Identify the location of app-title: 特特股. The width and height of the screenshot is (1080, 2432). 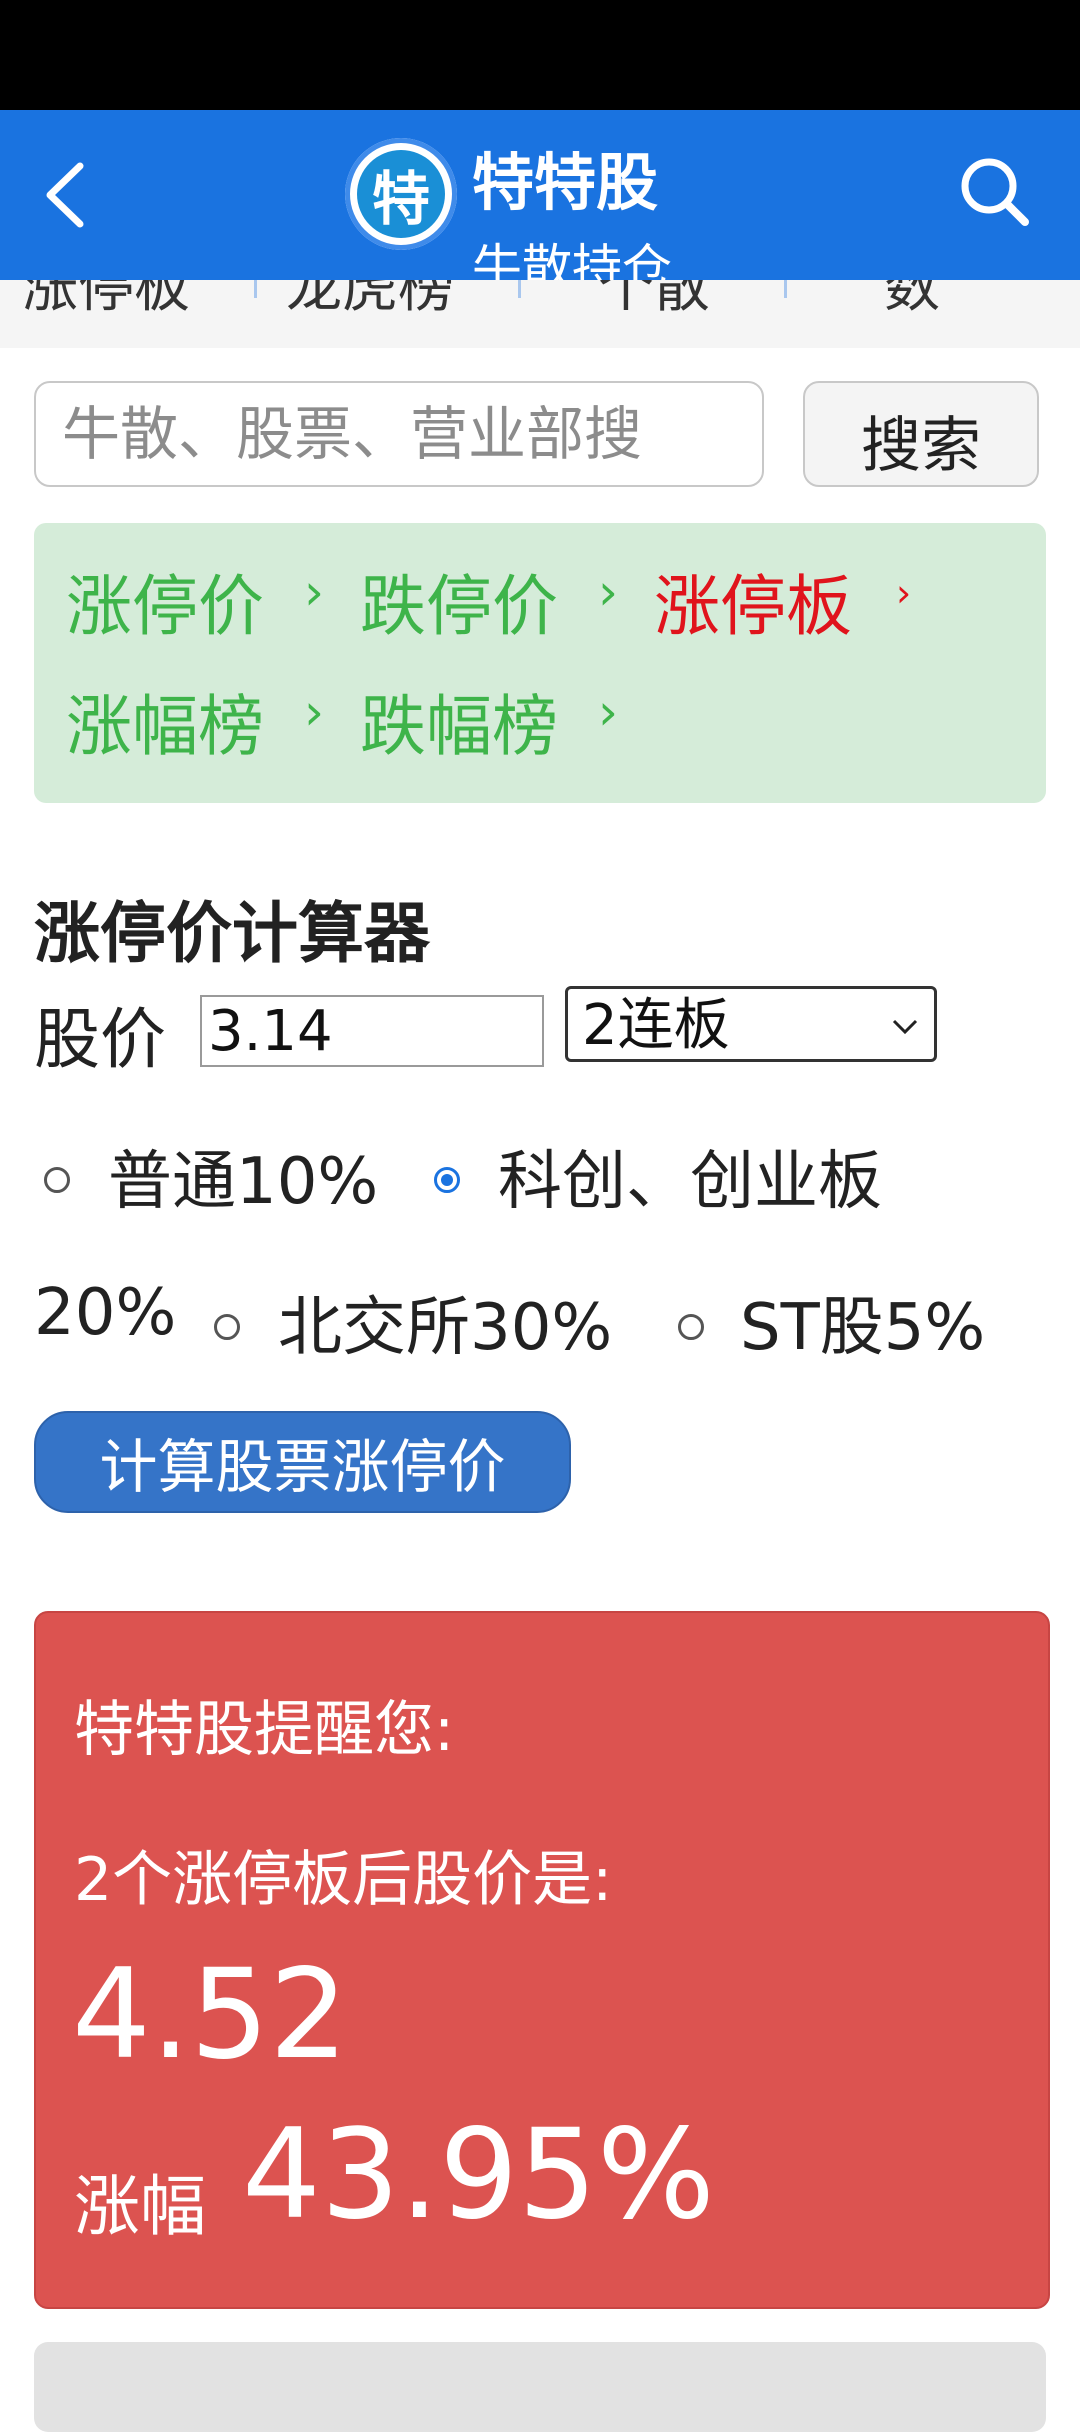
(565, 182).